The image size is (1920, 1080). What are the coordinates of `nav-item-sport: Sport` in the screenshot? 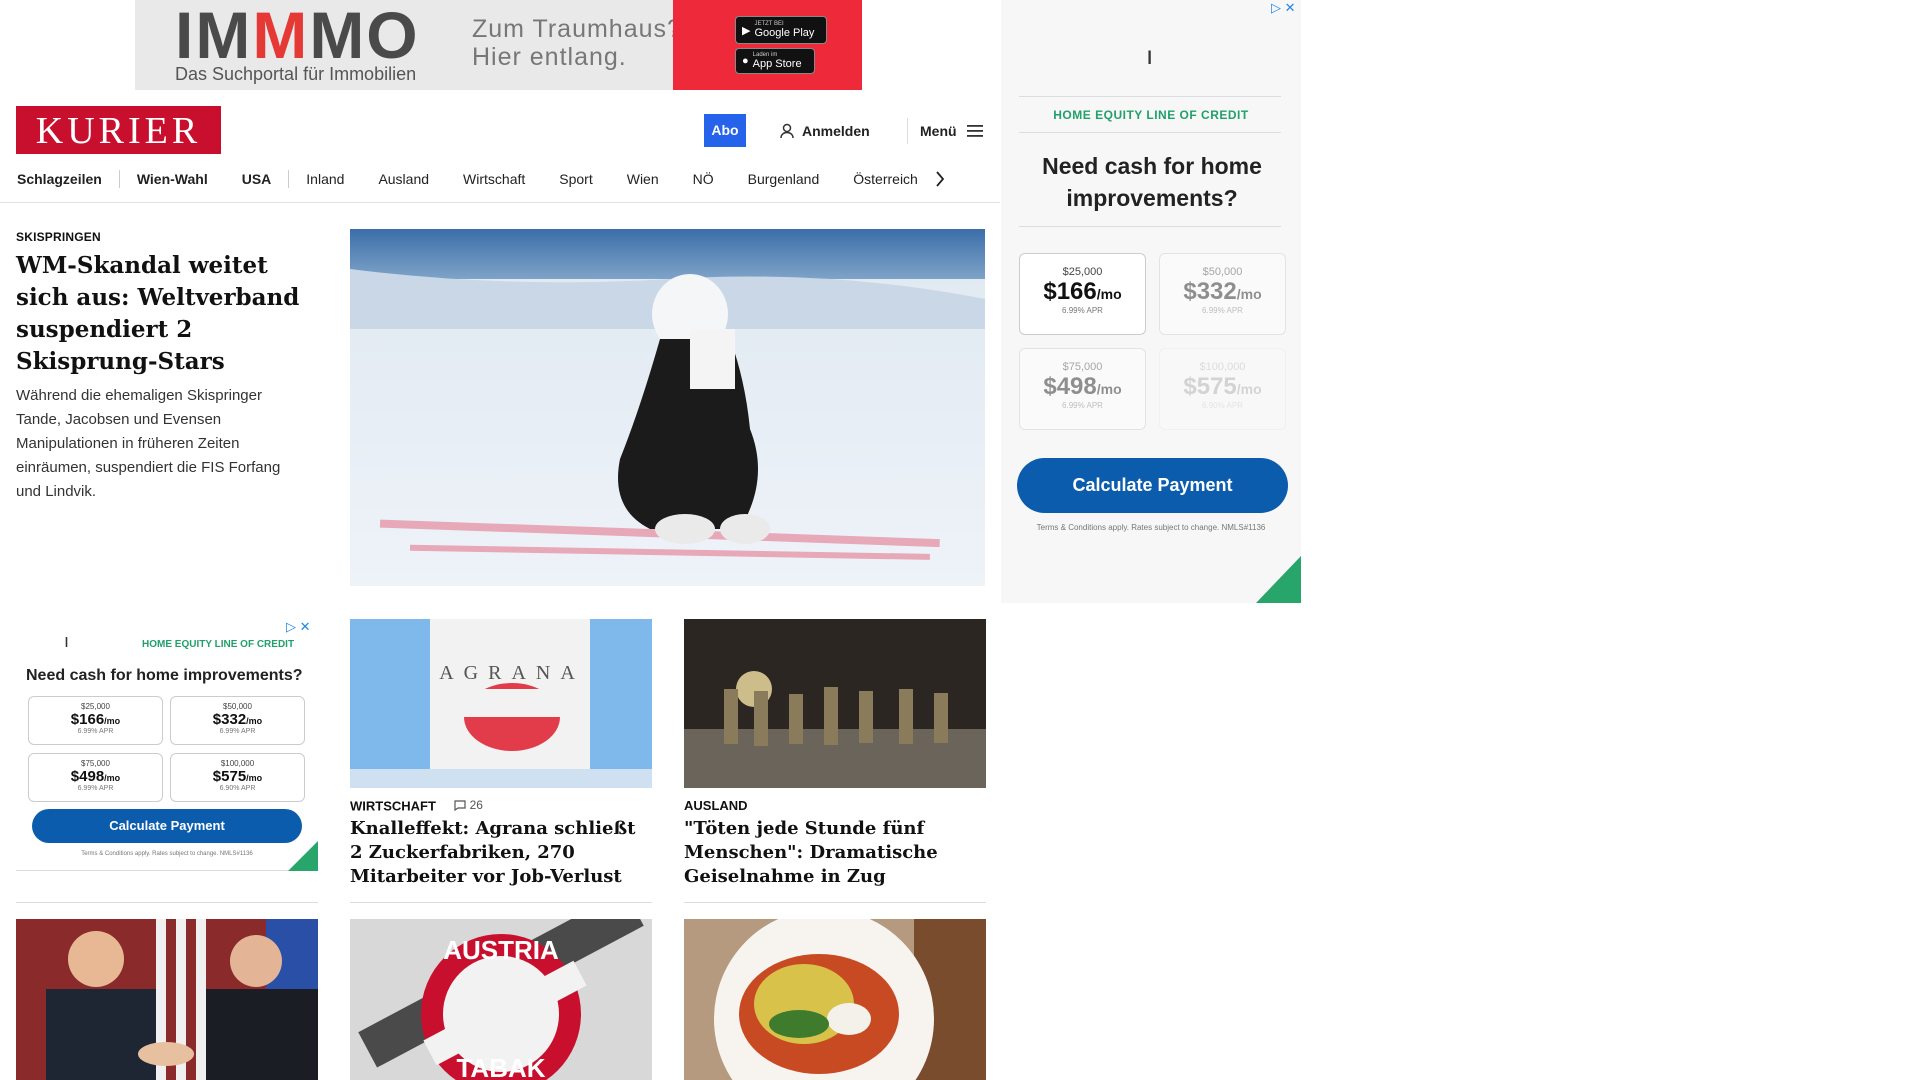 It's located at (575, 179).